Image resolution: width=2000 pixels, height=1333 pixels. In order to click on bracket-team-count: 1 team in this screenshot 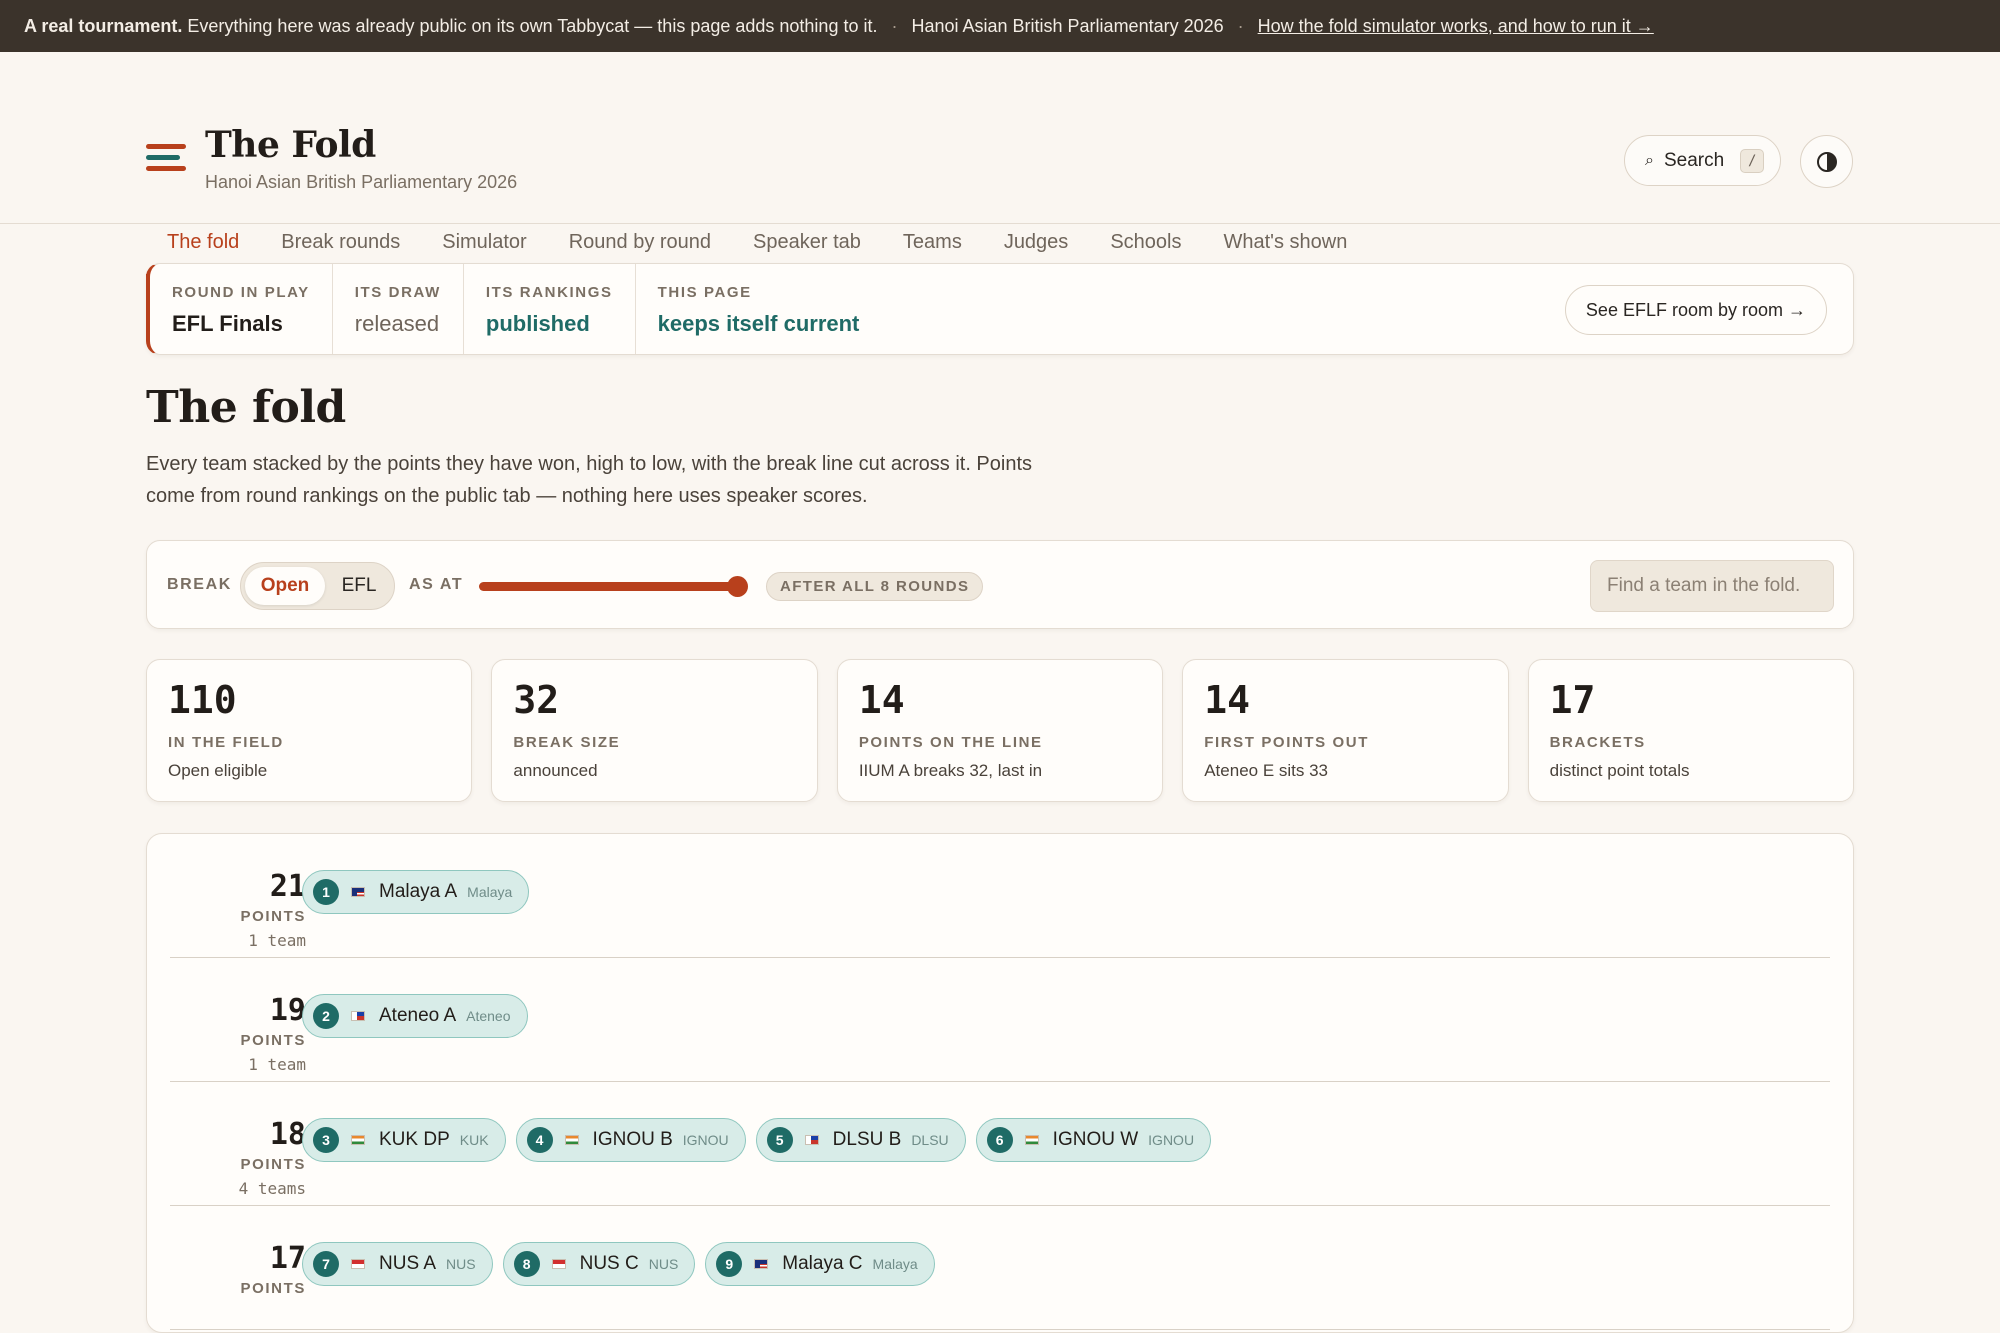, I will do `click(277, 1064)`.